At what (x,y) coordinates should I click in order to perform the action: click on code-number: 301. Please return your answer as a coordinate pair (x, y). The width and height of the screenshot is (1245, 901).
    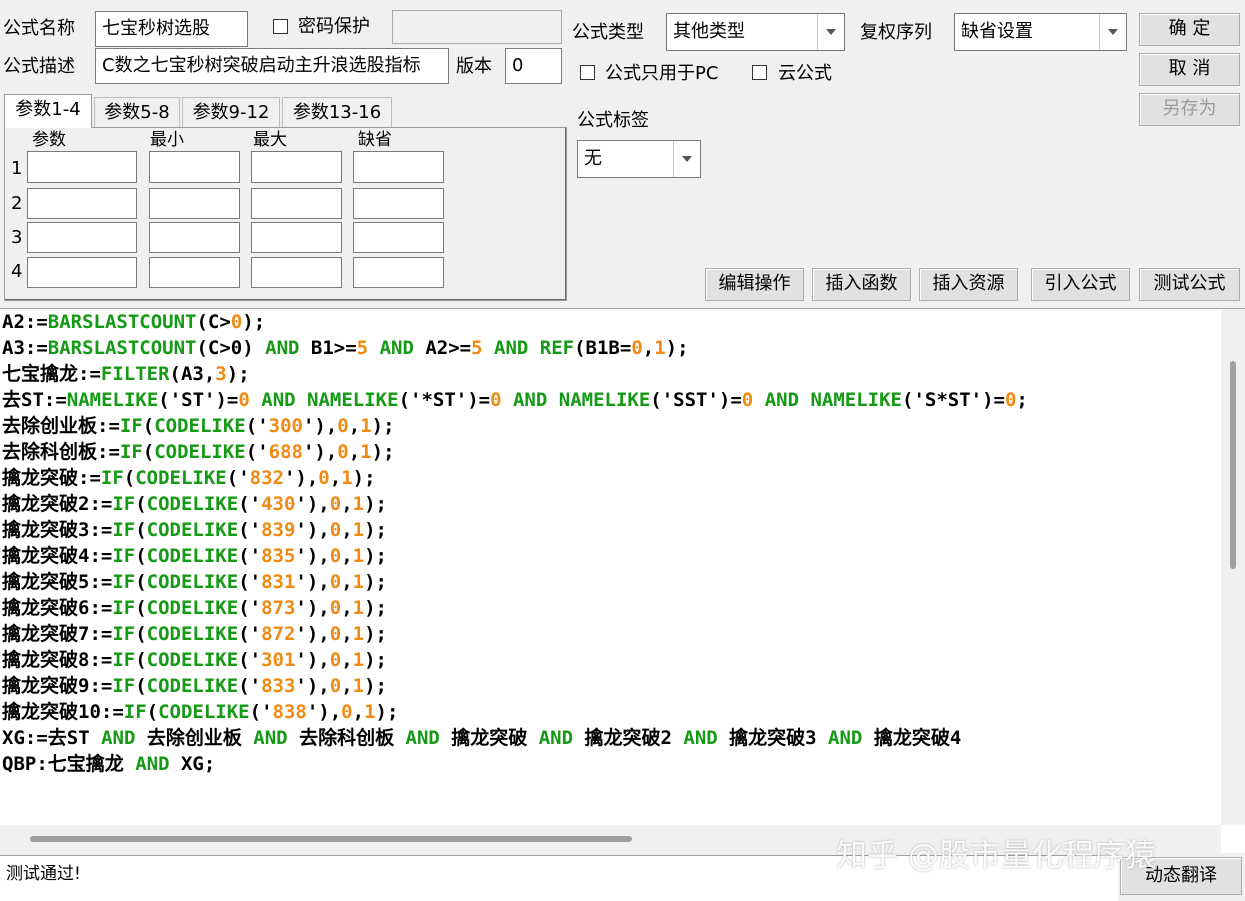
    Looking at the image, I should click on (278, 660).